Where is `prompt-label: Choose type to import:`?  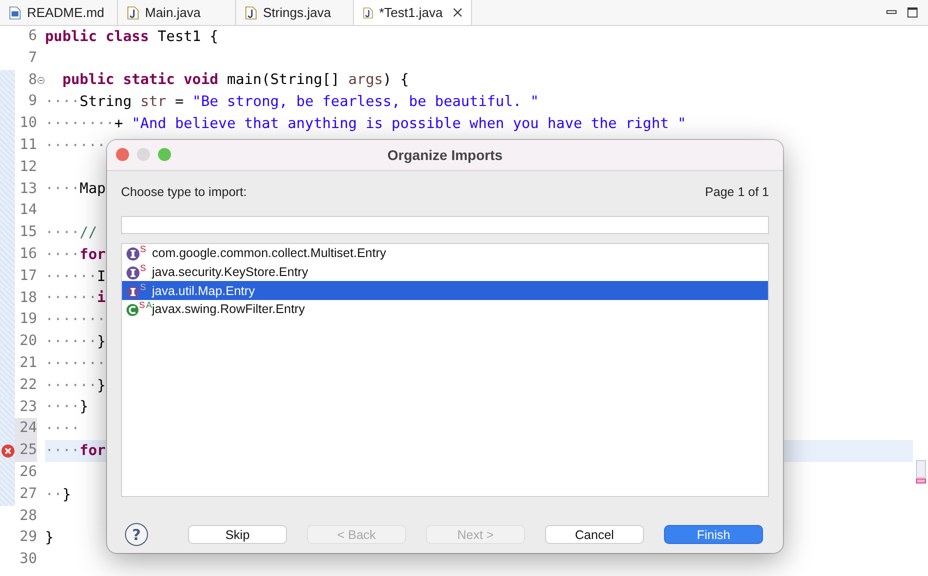 prompt-label: Choose type to import: is located at coordinates (184, 192).